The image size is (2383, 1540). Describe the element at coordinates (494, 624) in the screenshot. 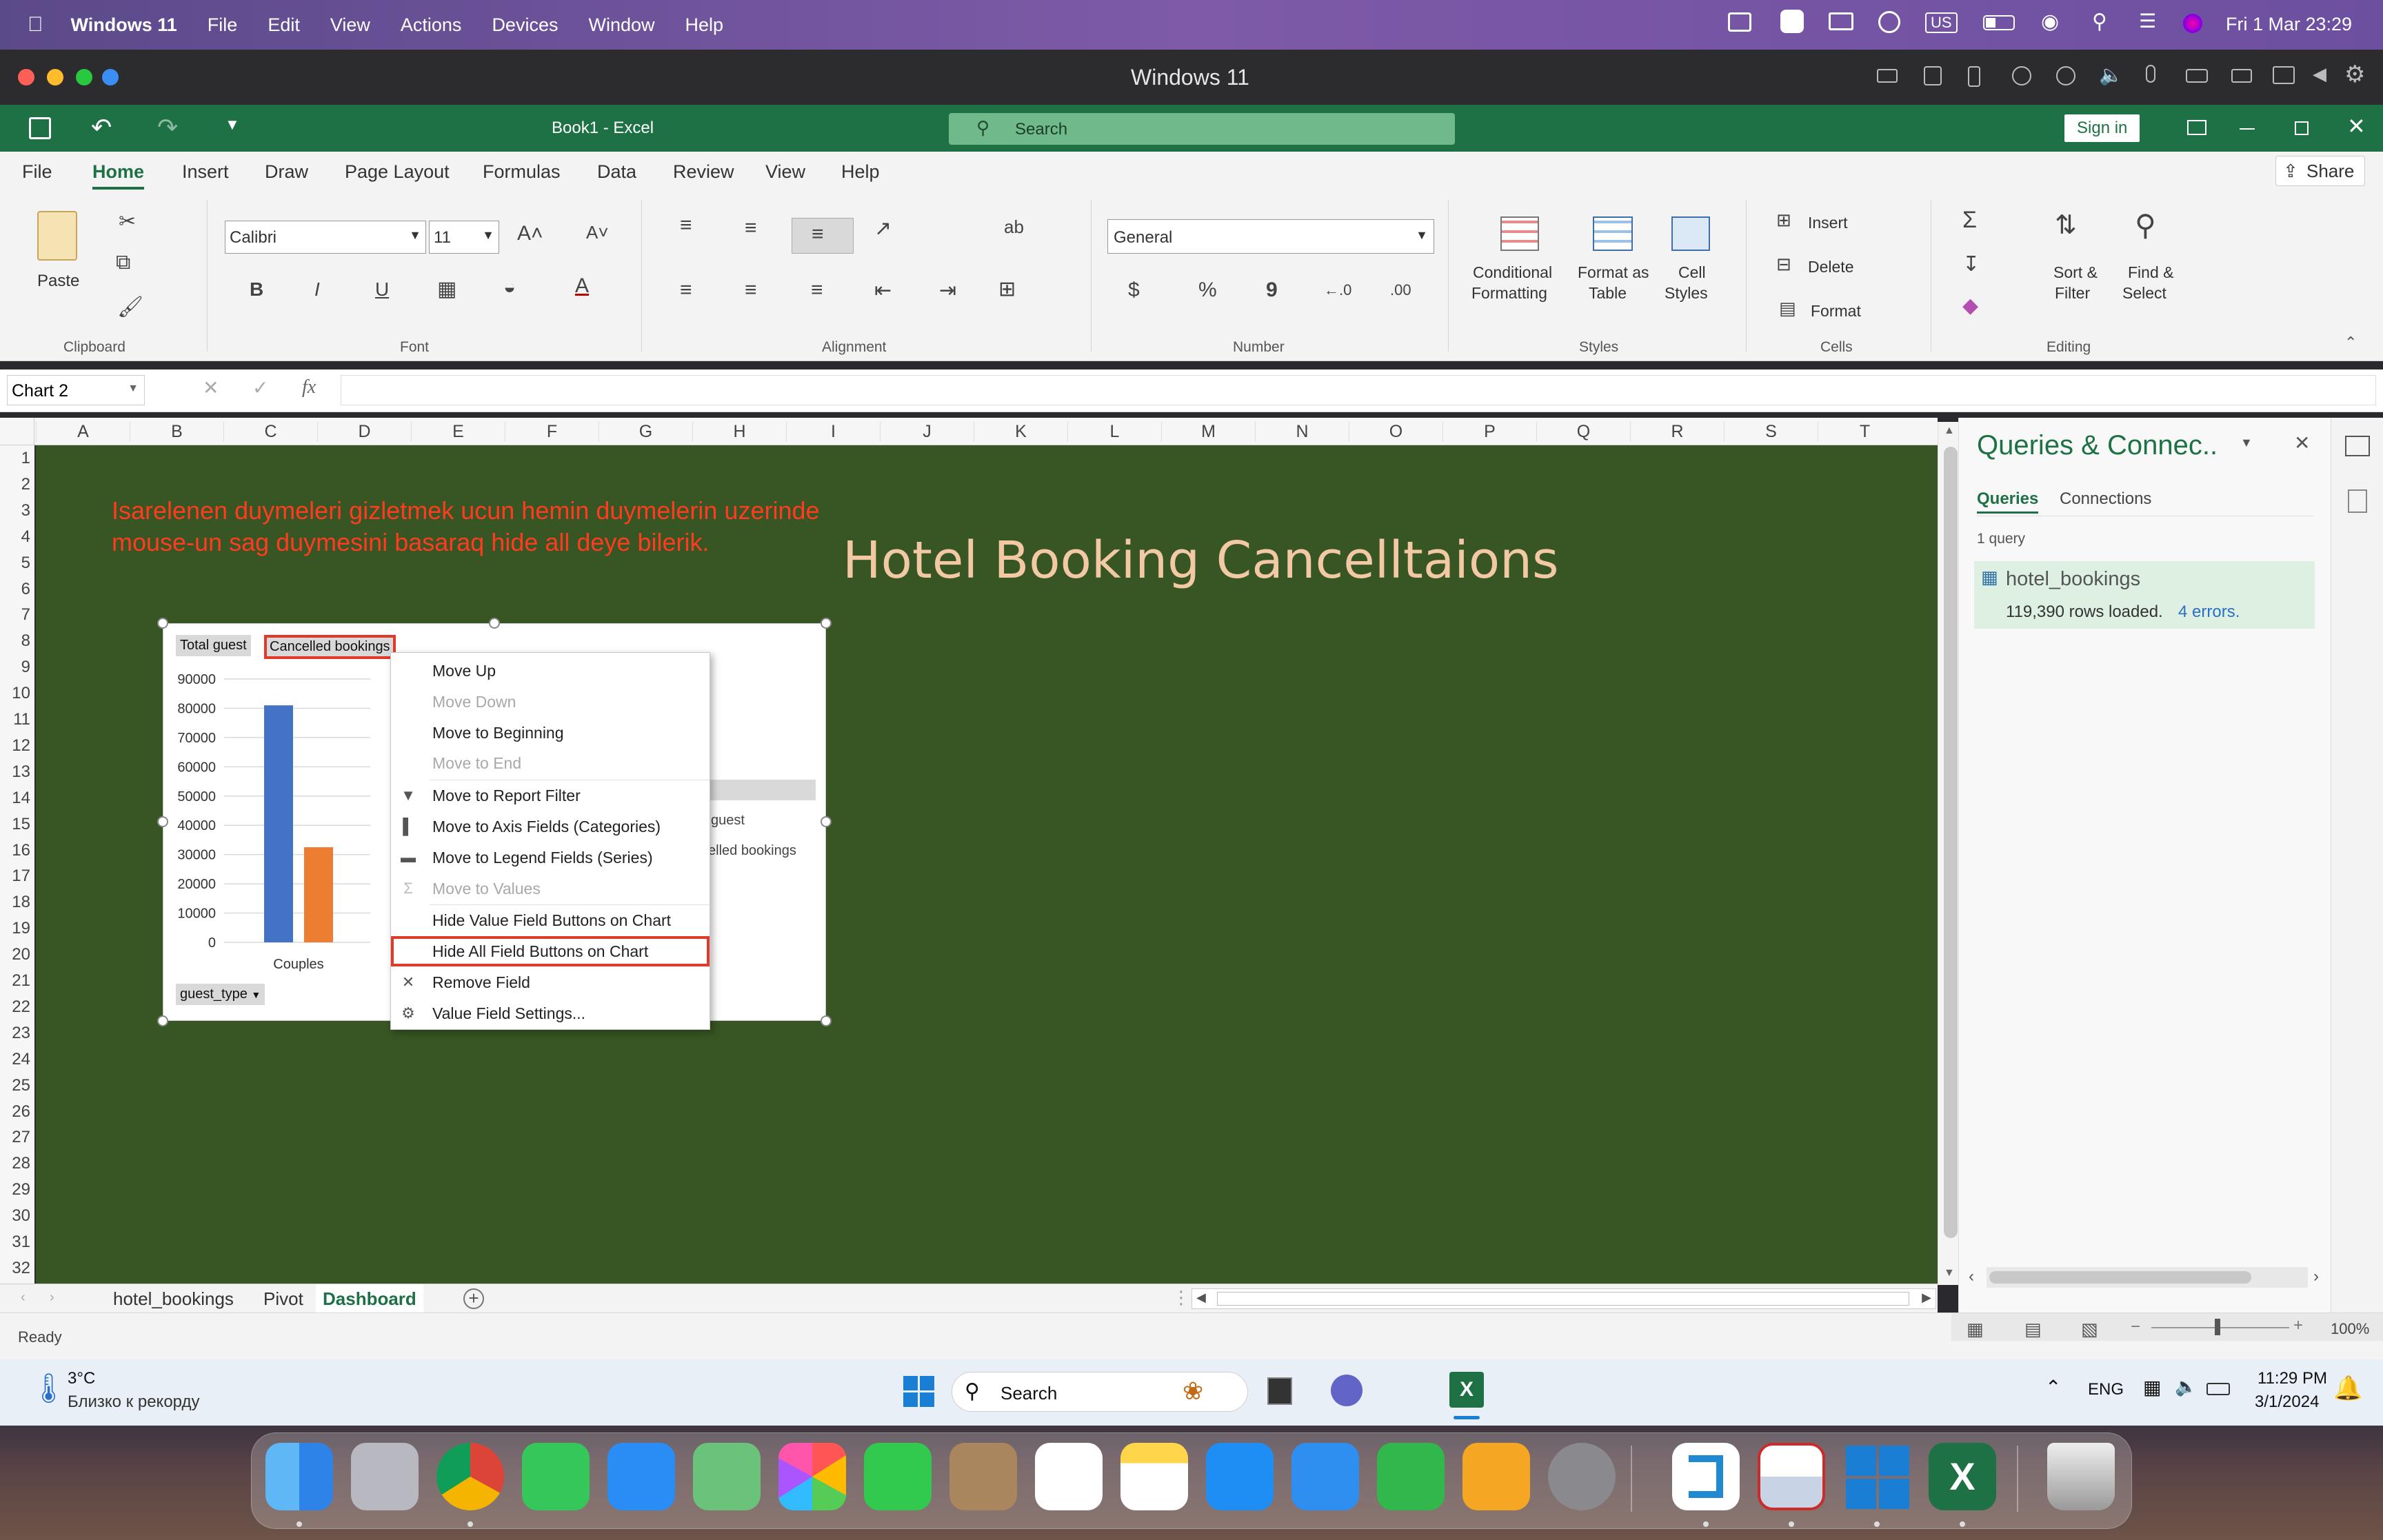

I see `resize-handle-t` at that location.